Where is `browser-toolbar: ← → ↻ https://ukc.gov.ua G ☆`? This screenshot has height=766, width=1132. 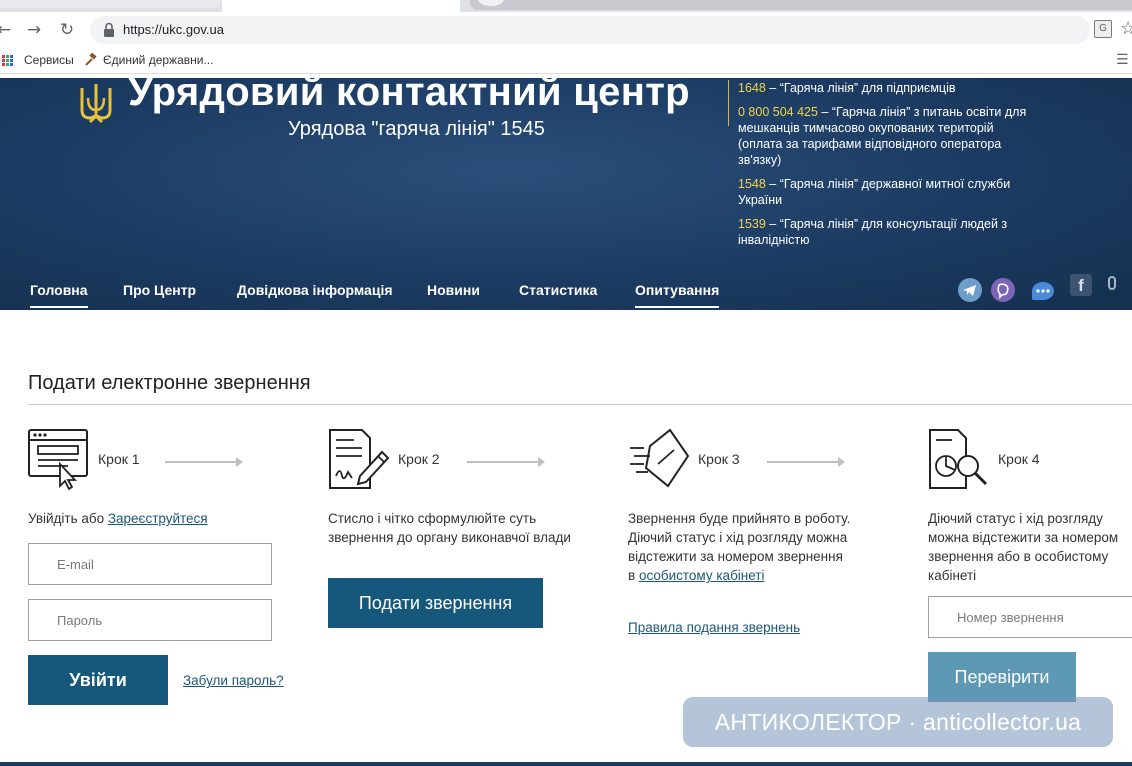
browser-toolbar: ← → ↻ https://ukc.gov.ua G ☆ is located at coordinates (566, 30).